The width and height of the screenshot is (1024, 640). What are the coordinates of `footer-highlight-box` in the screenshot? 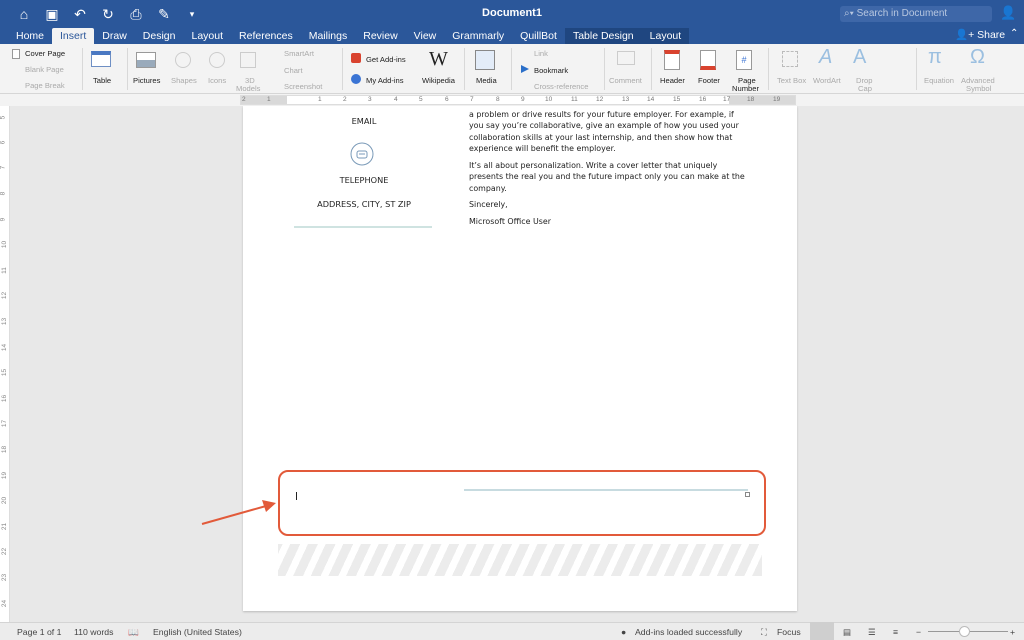 It's located at (522, 503).